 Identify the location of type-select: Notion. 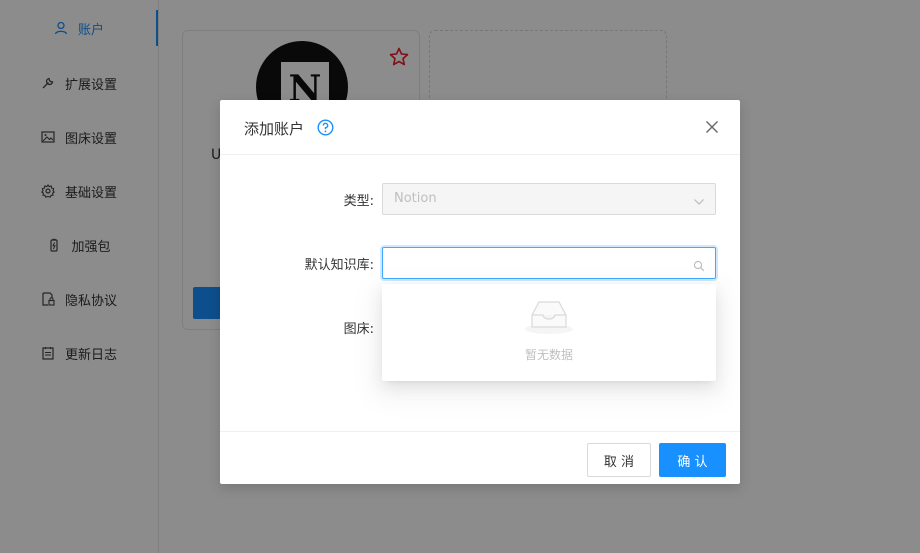
(549, 199).